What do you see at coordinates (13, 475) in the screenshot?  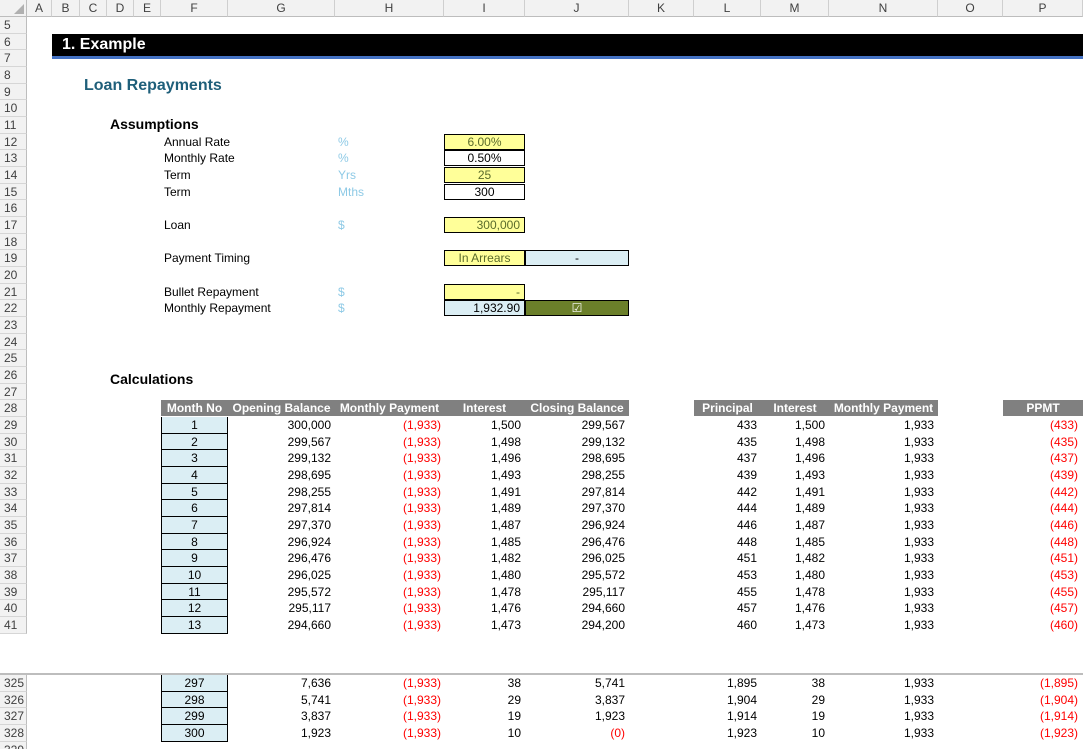 I see `row-header-32: 32` at bounding box center [13, 475].